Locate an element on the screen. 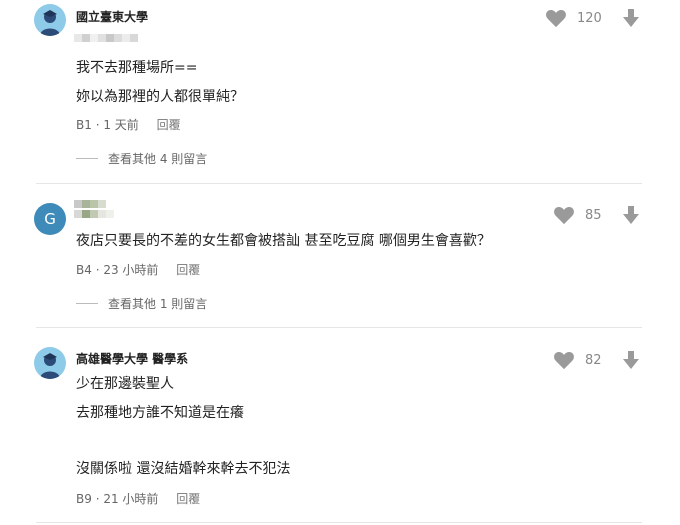 The width and height of the screenshot is (680, 525). avatar: G is located at coordinates (50, 219).